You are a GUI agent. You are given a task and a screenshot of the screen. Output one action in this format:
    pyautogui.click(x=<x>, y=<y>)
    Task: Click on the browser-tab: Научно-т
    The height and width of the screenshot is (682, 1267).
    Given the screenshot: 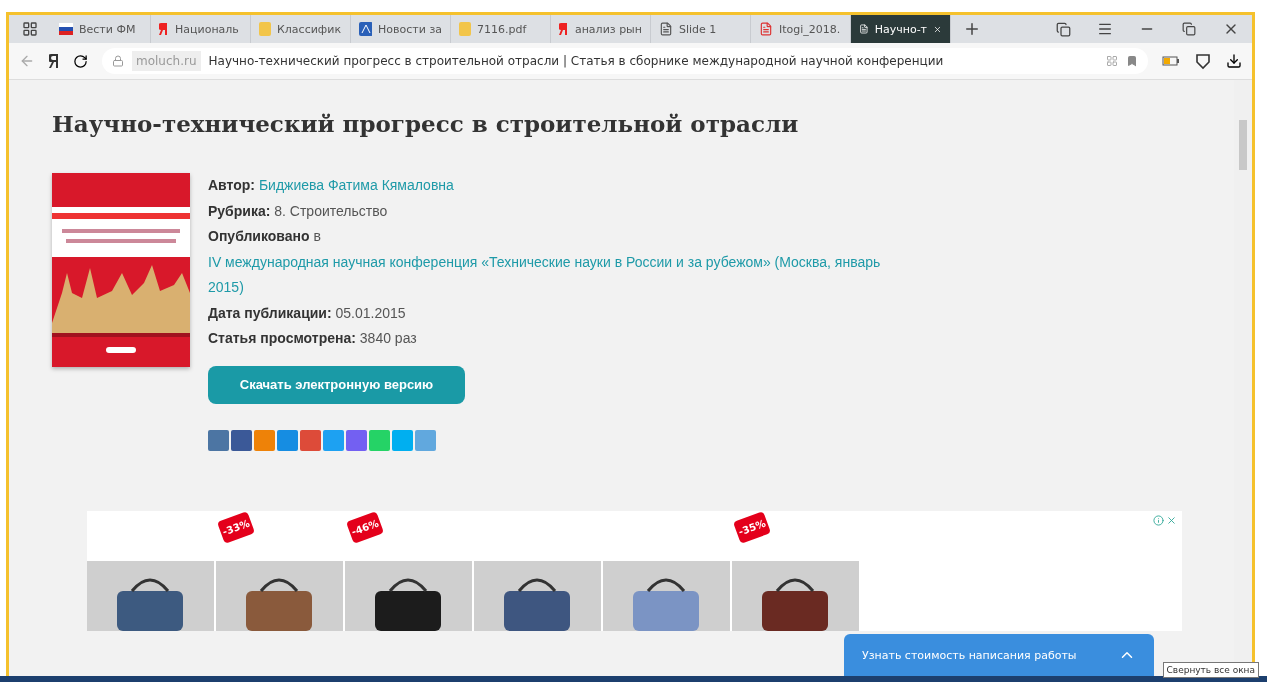 What is the action you would take?
    pyautogui.click(x=901, y=29)
    